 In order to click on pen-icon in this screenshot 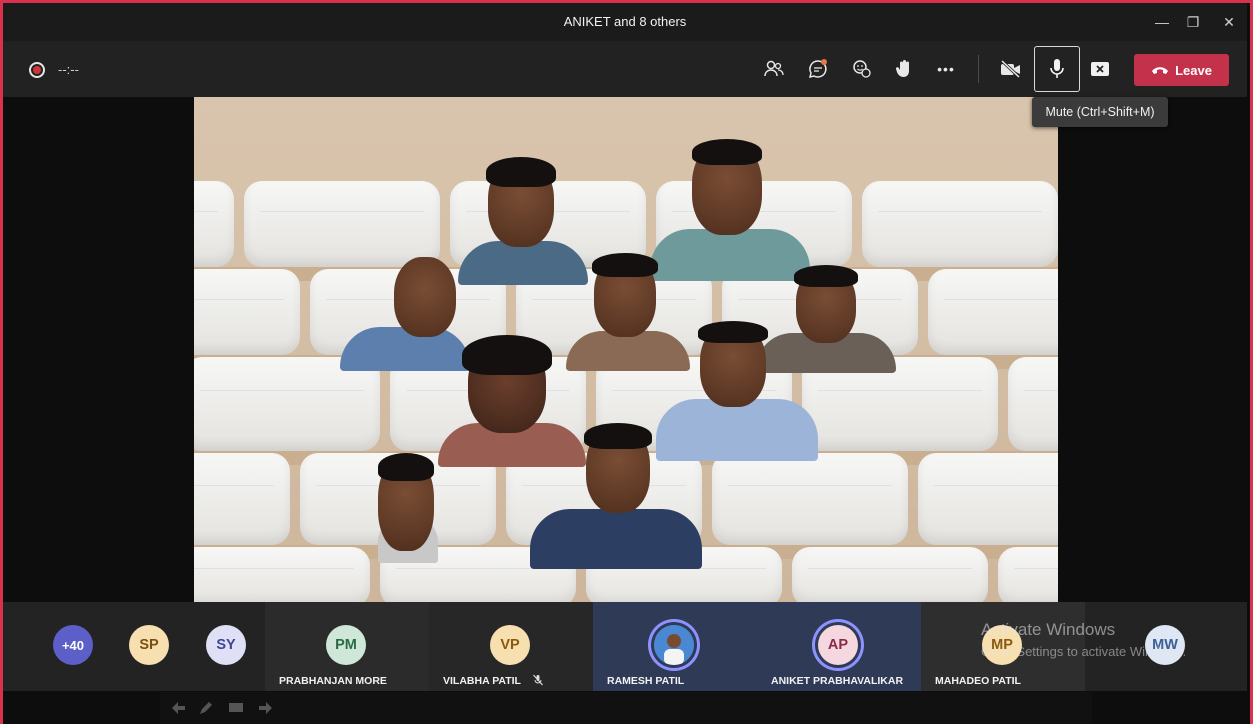, I will do `click(206, 708)`.